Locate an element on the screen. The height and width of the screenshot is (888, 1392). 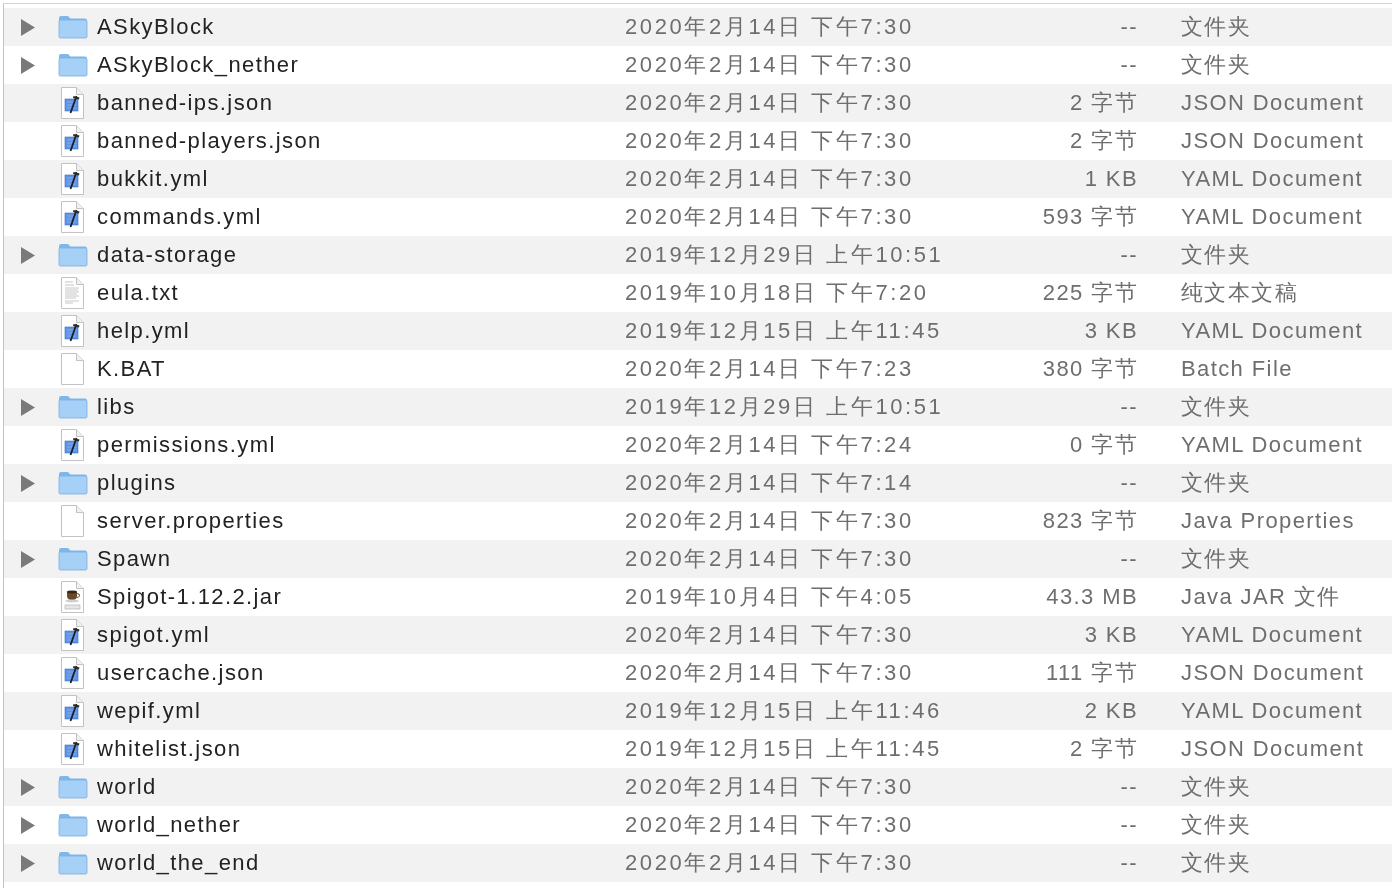
file-row: world 2020年2月14日 下午7:30 -- 文件夹 is located at coordinates (698, 787).